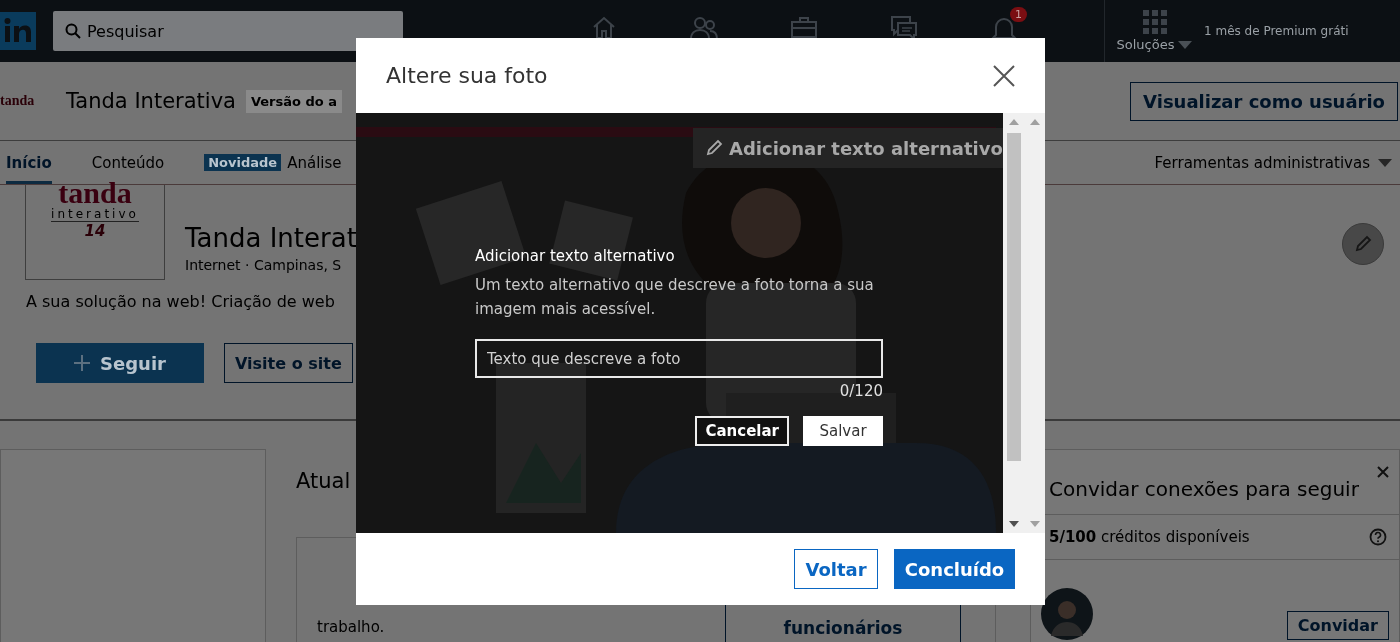 Image resolution: width=1400 pixels, height=642 pixels. What do you see at coordinates (954, 569) in the screenshot?
I see `done-button: Concluído` at bounding box center [954, 569].